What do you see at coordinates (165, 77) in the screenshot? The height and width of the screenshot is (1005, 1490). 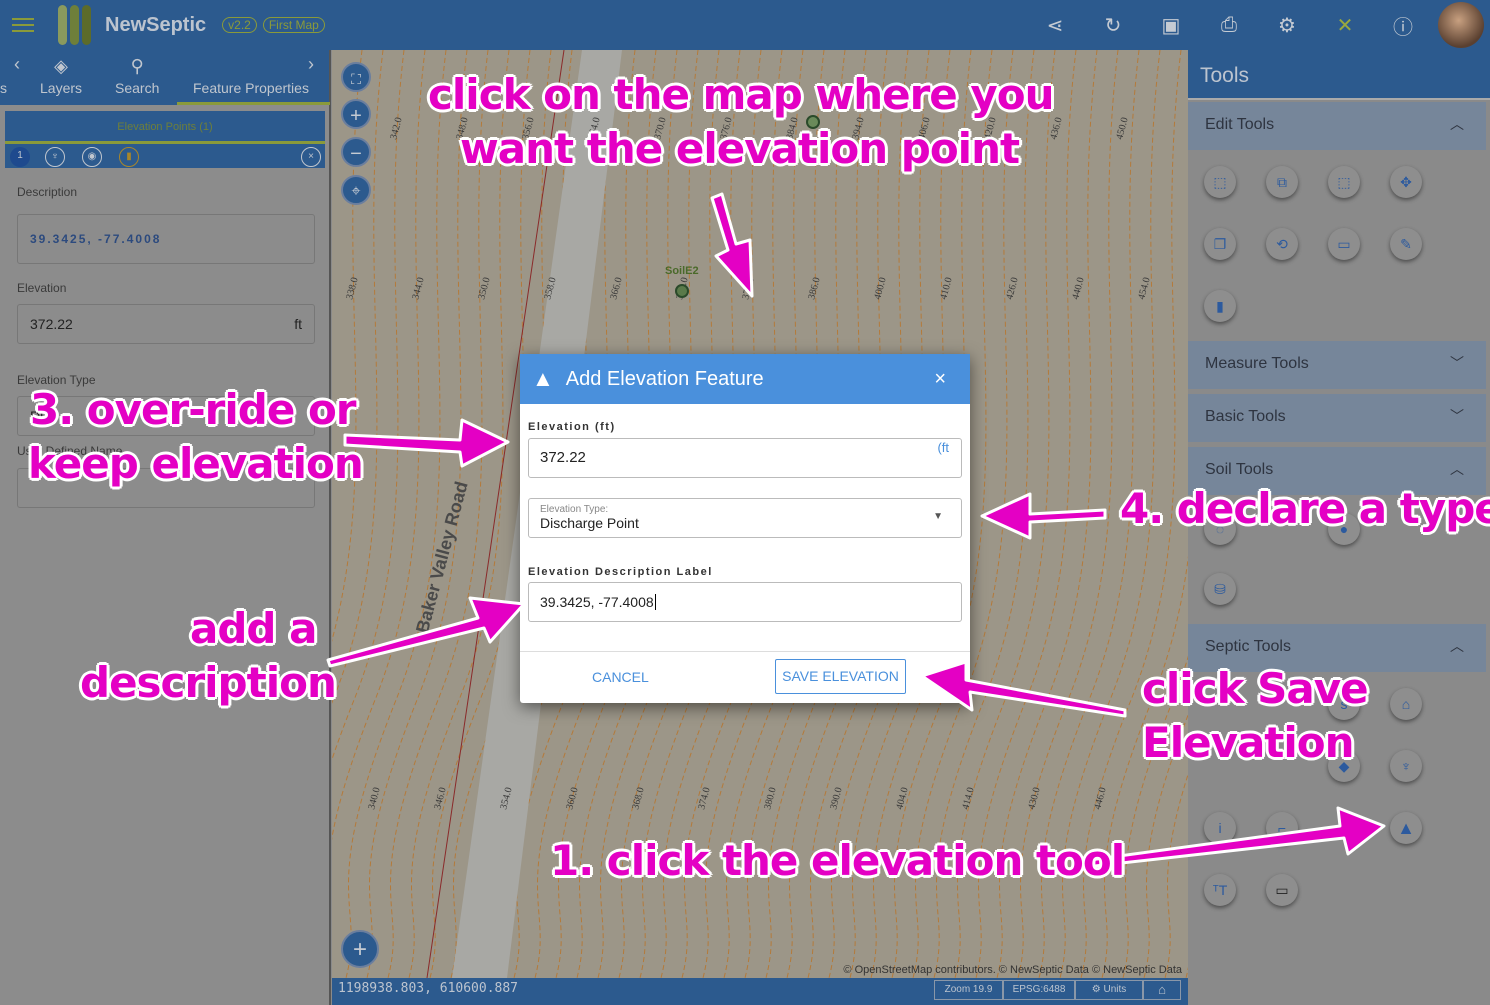 I see `panel-tabs: ‹ › s ◈ Layers ⚲ Search Feature Properties` at bounding box center [165, 77].